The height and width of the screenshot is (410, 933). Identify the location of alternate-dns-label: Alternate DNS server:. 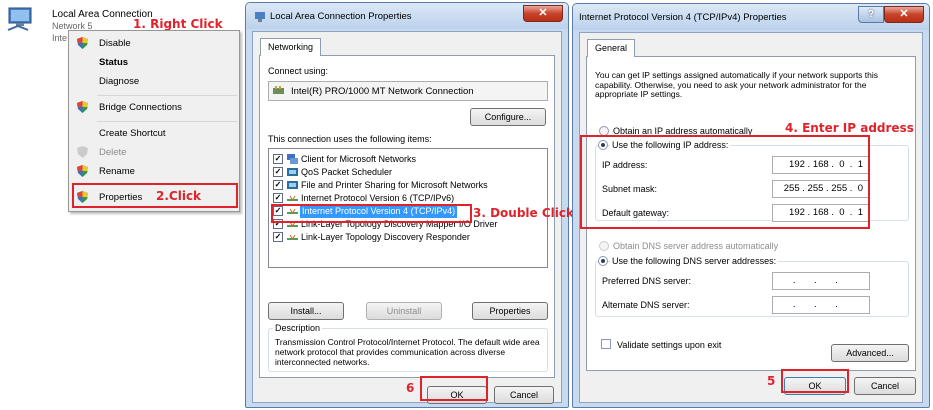
(646, 305).